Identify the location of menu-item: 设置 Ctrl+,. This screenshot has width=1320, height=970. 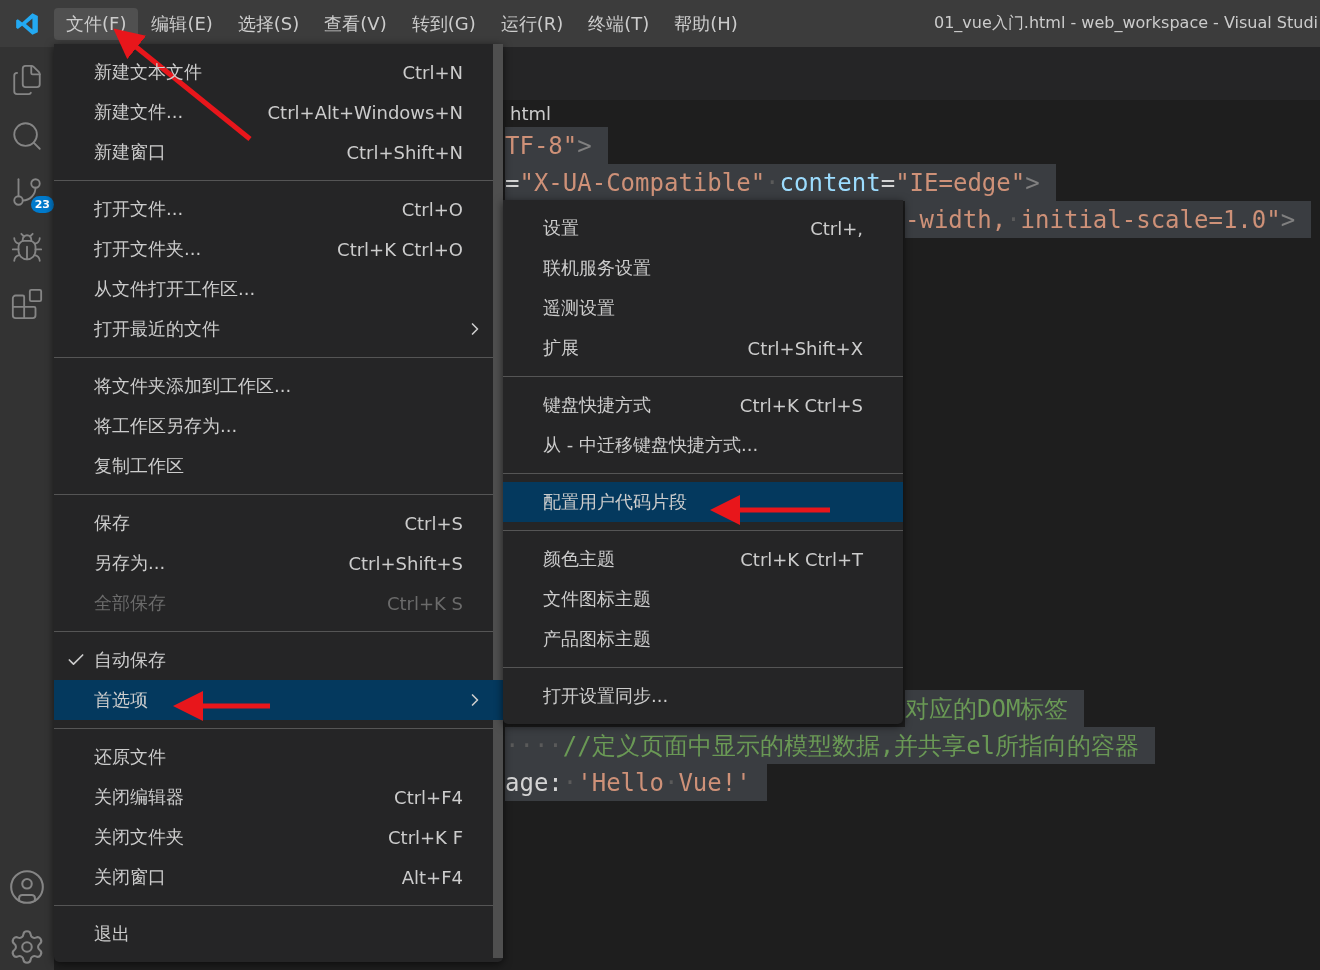
(703, 228).